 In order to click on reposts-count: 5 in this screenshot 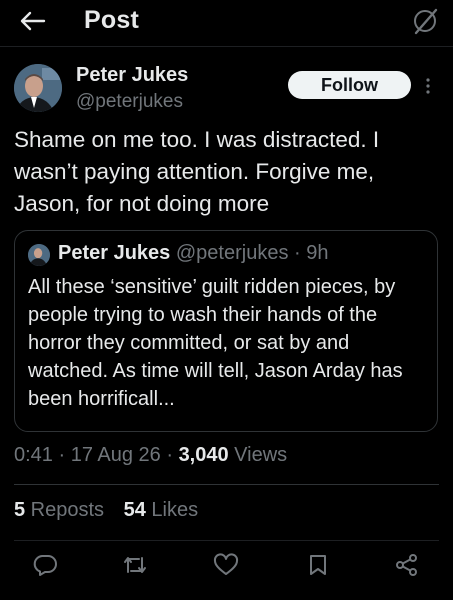, I will do `click(20, 510)`.